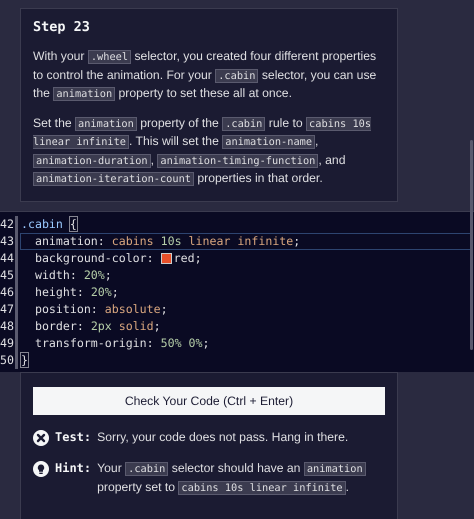 The width and height of the screenshot is (474, 519). What do you see at coordinates (62, 27) in the screenshot?
I see `step-title: Step 23` at bounding box center [62, 27].